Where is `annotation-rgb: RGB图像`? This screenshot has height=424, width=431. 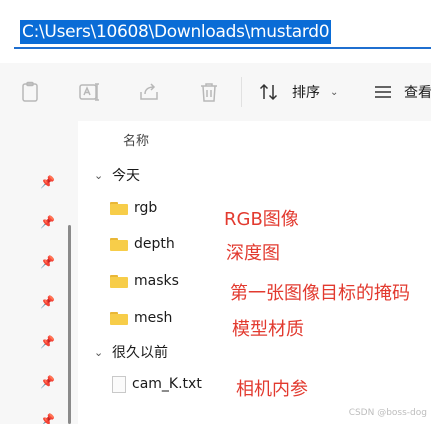 annotation-rgb: RGB图像 is located at coordinates (261, 219).